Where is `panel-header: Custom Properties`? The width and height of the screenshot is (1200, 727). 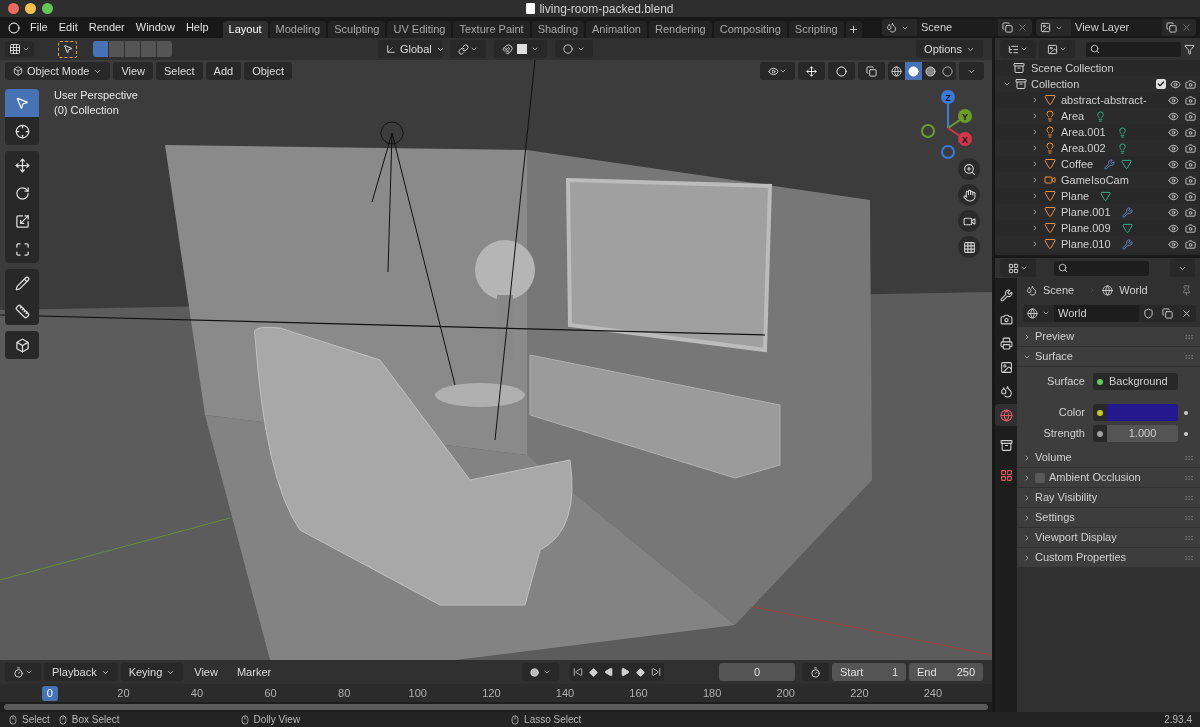 panel-header: Custom Properties is located at coordinates (1108, 558).